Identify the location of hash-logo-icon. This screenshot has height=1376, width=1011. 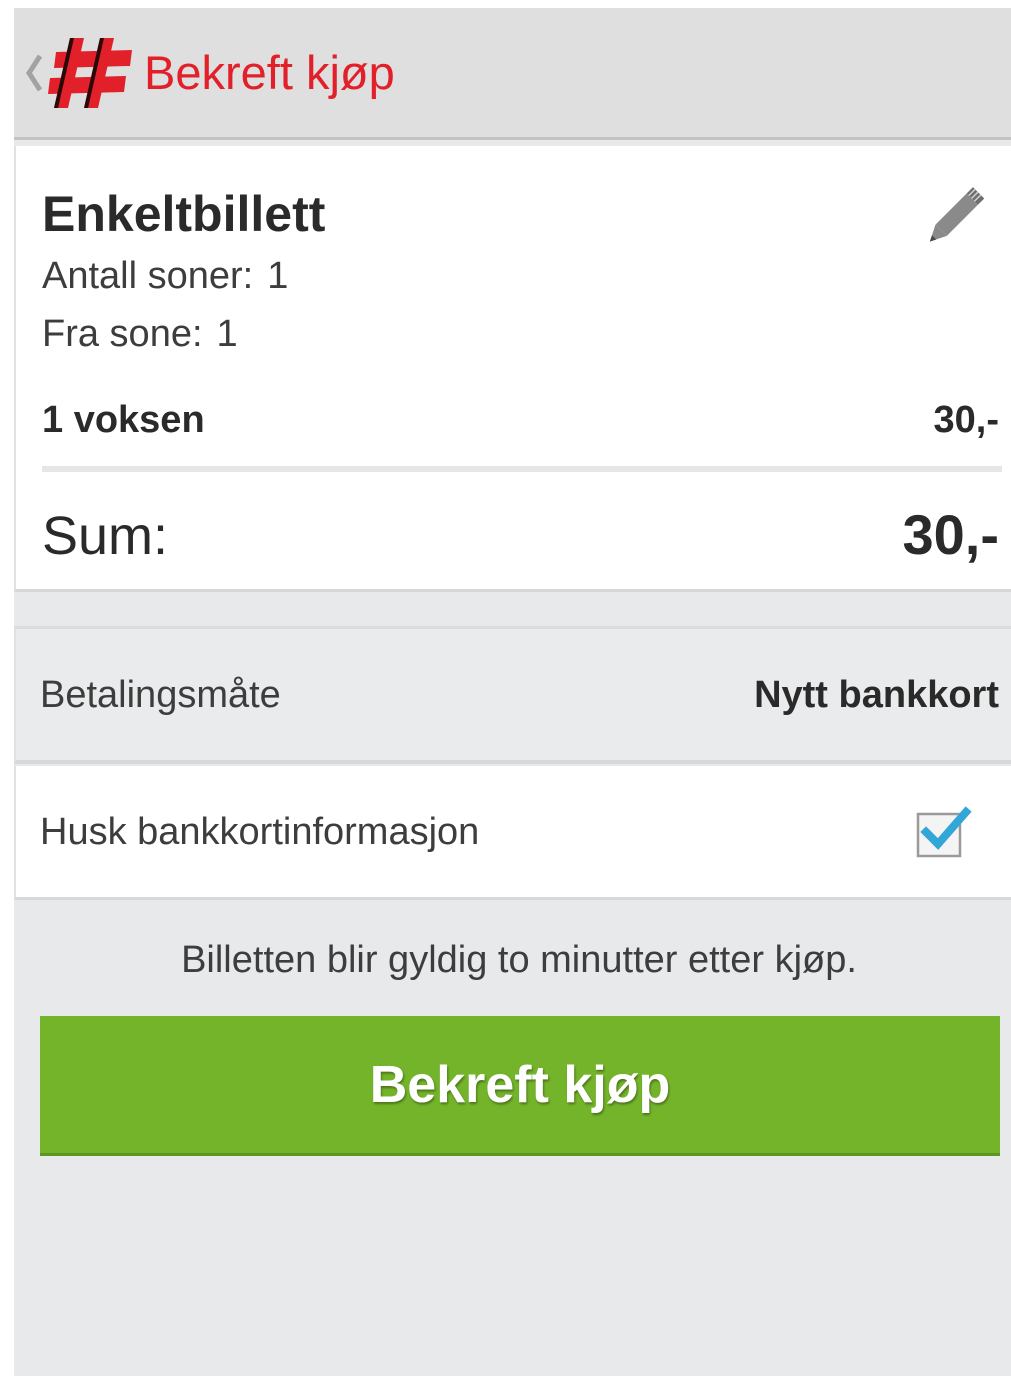
(90, 73).